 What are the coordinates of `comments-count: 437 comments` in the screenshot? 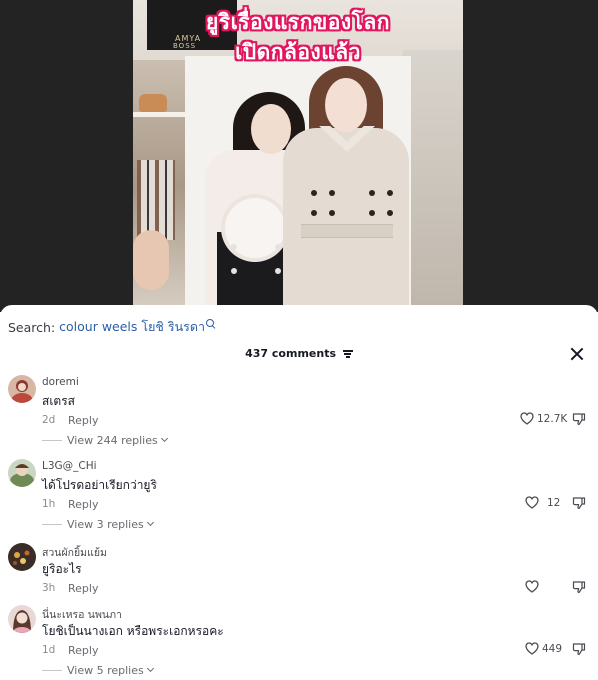 It's located at (291, 353).